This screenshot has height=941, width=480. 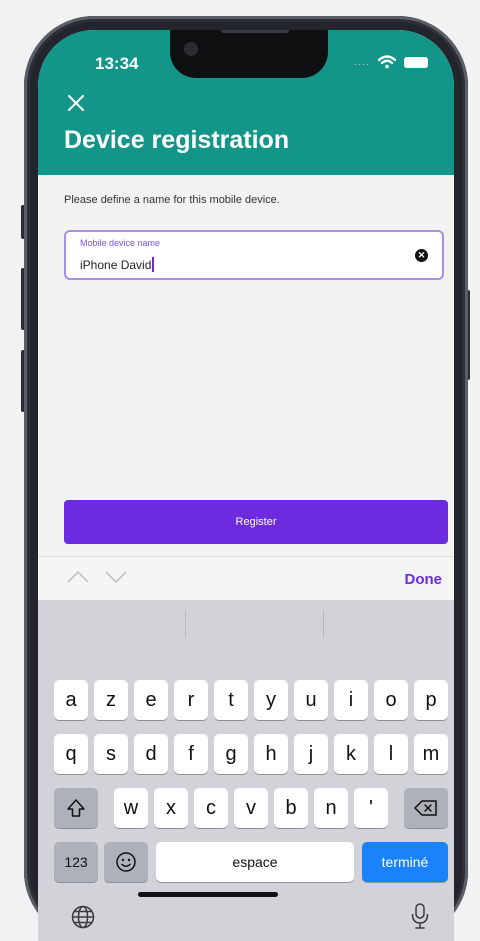 I want to click on space-key: espace, so click(x=255, y=862).